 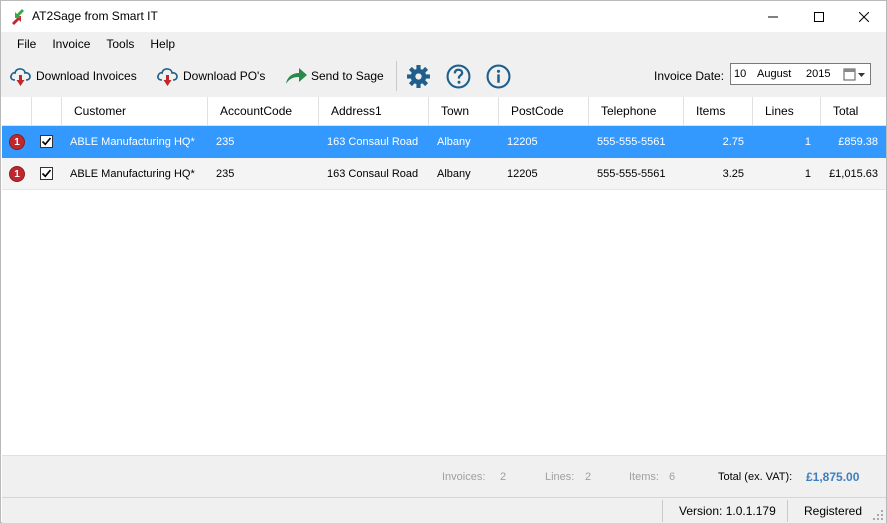 I want to click on toolbar-separator, so click(x=396, y=76).